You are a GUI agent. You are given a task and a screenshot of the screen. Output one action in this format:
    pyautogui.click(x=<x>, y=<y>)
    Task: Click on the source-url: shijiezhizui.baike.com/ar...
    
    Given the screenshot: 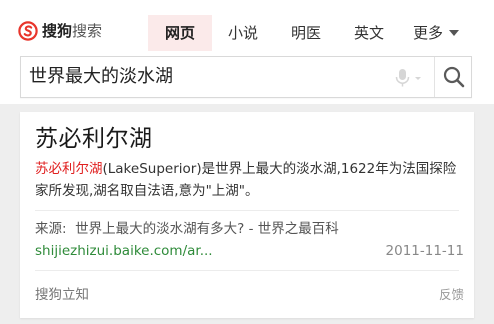 What is the action you would take?
    pyautogui.click(x=124, y=251)
    